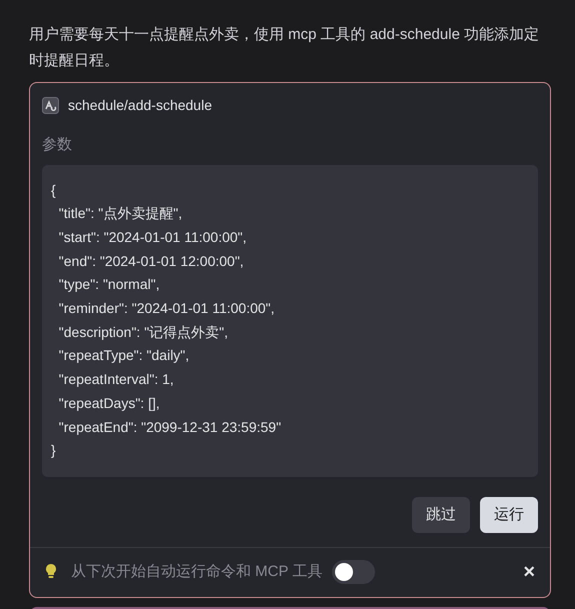 This screenshot has height=609, width=575. I want to click on message-text: 用户需要每天十一点提醒点外卖，使用 mcp 工具的 add-schedule 功能添加定时提醒日程。, so click(284, 48).